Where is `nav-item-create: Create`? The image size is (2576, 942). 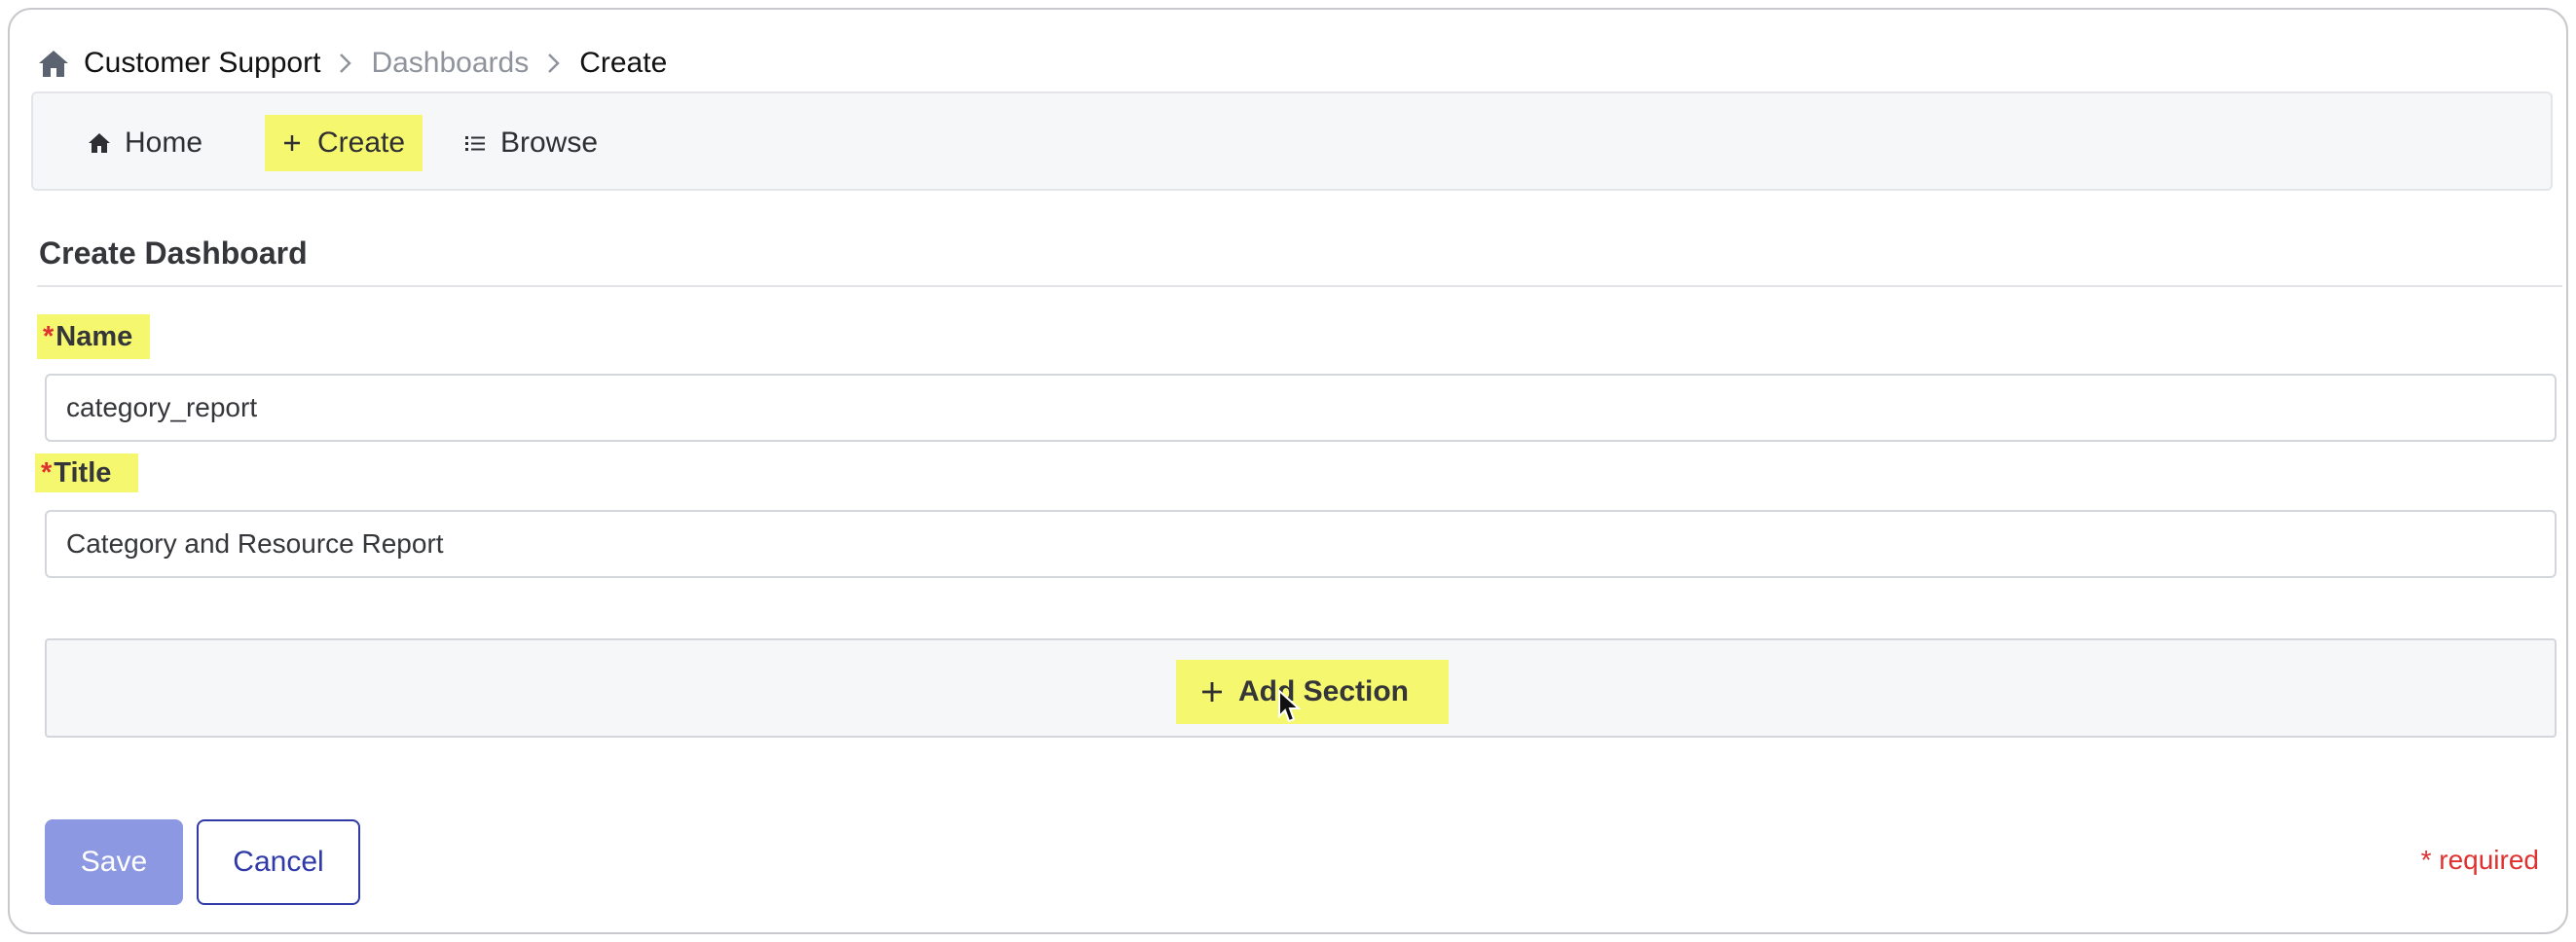
nav-item-create: Create is located at coordinates (344, 143).